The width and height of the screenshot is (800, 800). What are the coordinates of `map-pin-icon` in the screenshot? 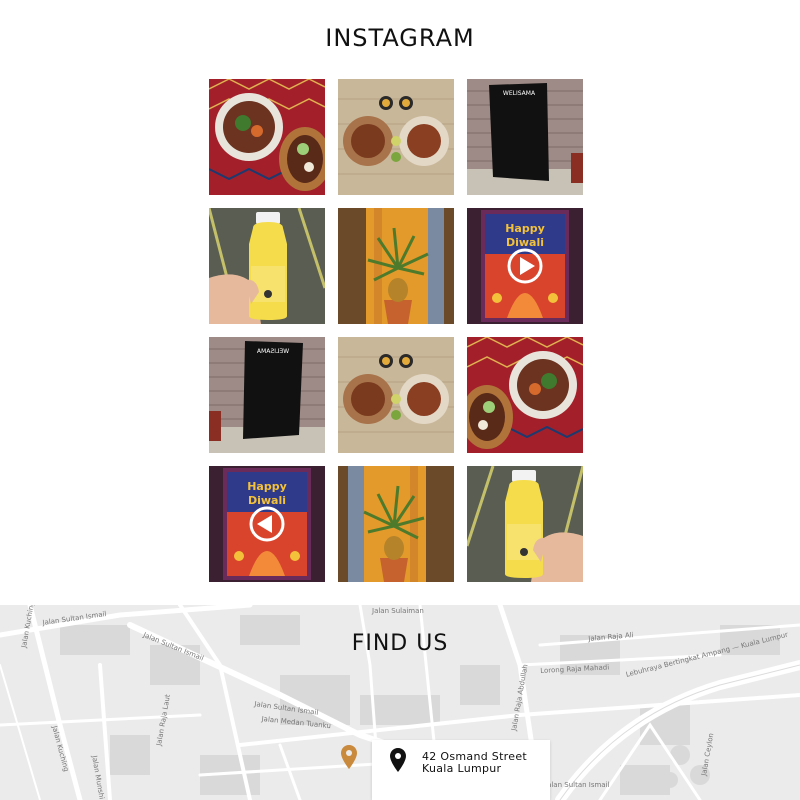 It's located at (398, 760).